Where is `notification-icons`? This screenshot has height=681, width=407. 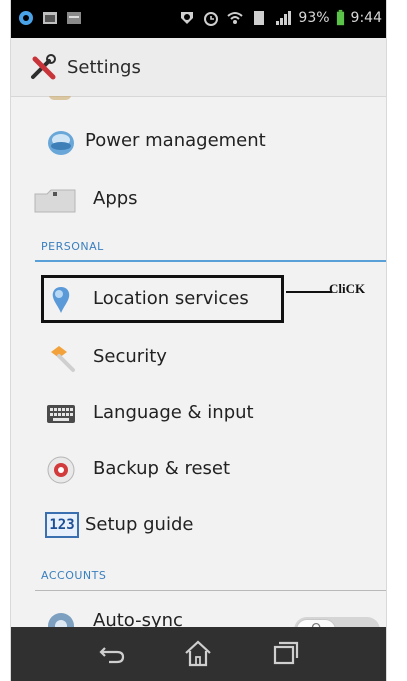
notification-icons is located at coordinates (50, 18).